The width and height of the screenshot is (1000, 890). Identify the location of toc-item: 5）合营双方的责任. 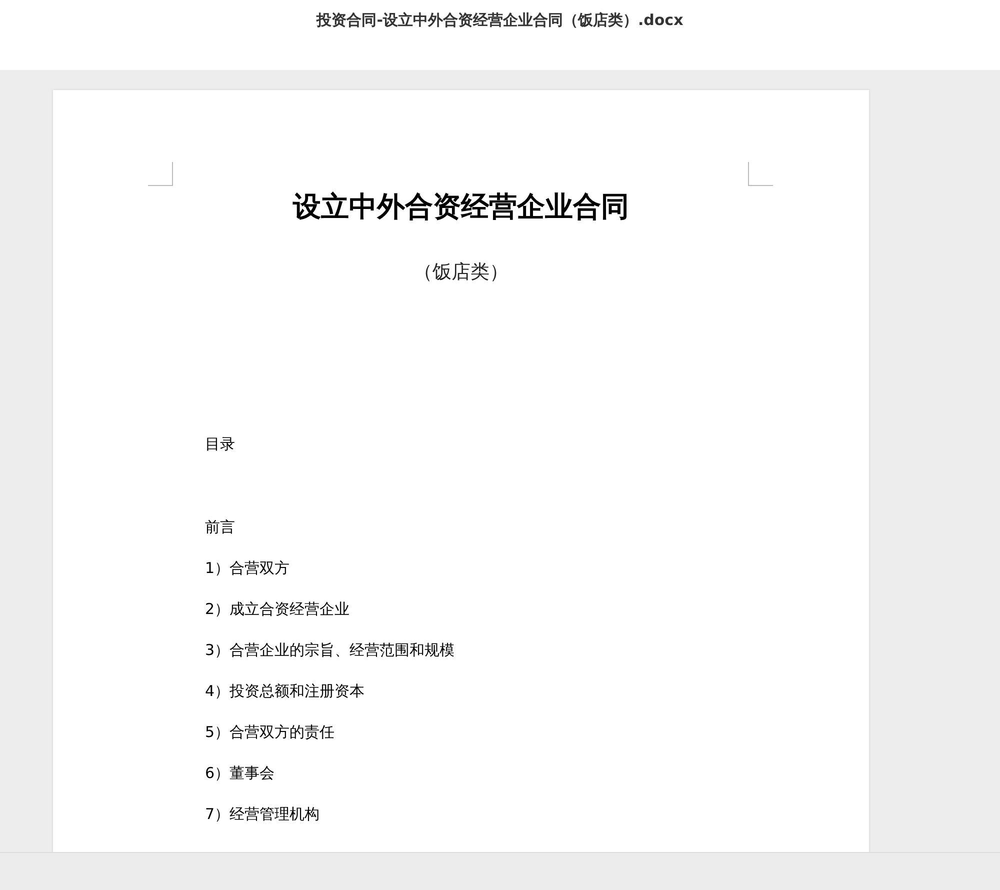
(270, 732).